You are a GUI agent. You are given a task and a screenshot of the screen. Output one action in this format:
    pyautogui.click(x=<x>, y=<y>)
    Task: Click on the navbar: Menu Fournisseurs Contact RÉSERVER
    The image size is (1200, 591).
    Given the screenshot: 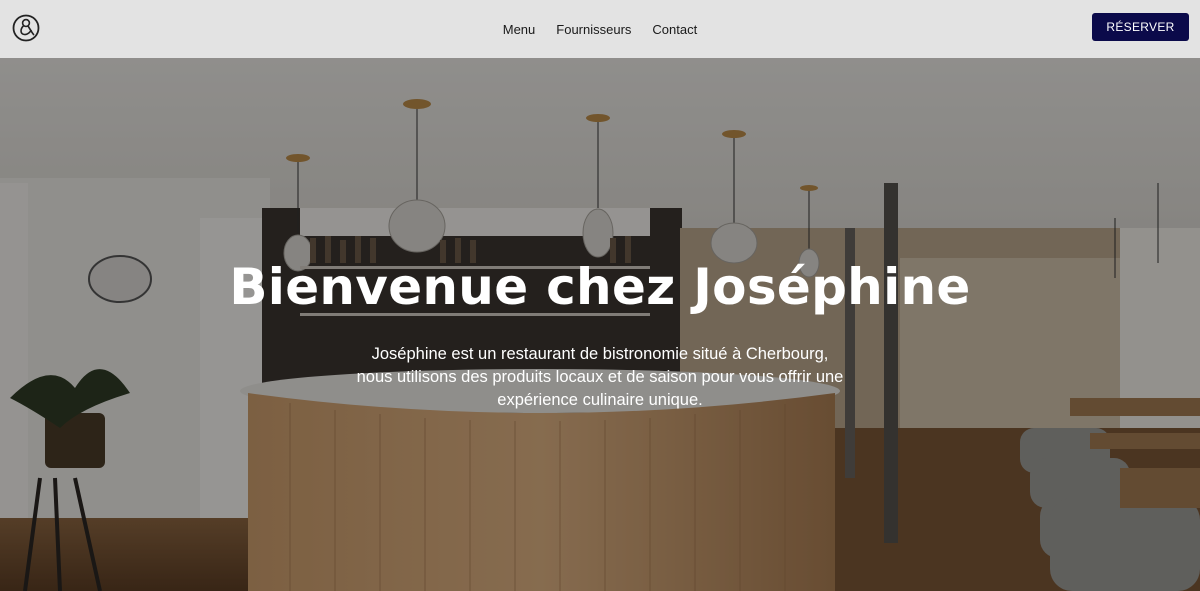 What is the action you would take?
    pyautogui.click(x=600, y=29)
    